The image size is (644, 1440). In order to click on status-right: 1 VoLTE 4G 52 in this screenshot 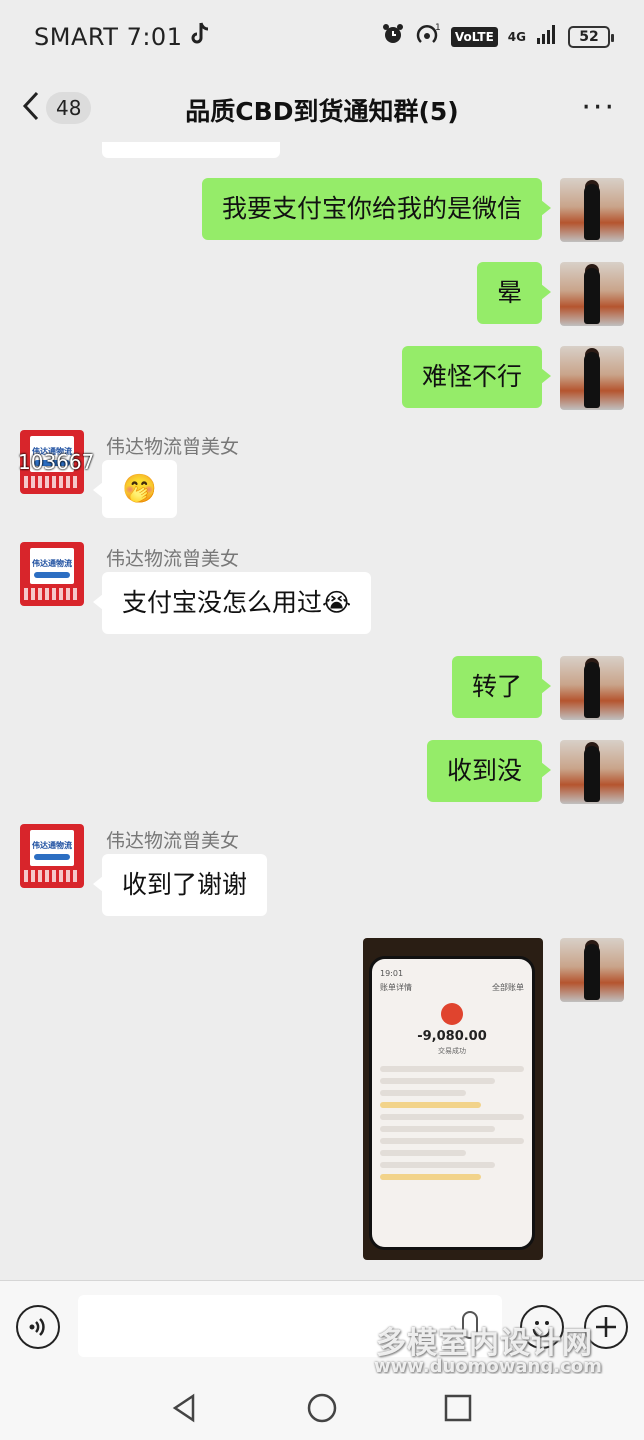, I will do `click(497, 36)`.